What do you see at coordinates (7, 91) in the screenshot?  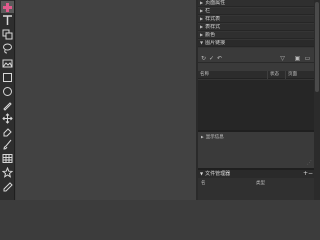 I see `ellipse-icon` at bounding box center [7, 91].